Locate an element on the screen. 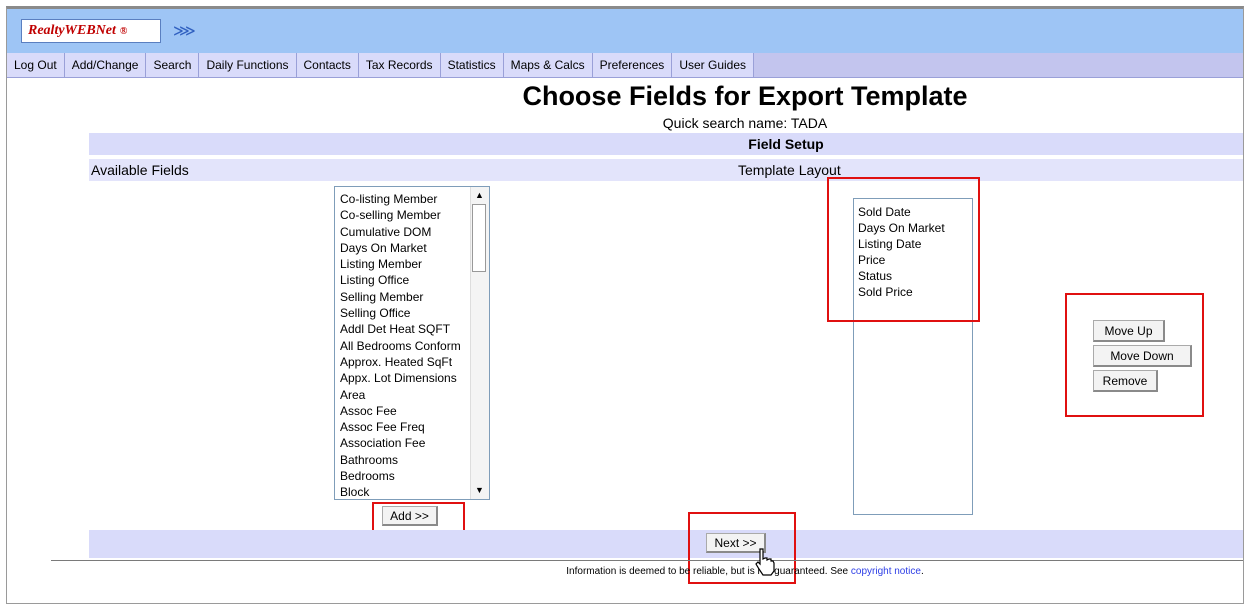  nav-item-preferences: Preferences is located at coordinates (633, 65).